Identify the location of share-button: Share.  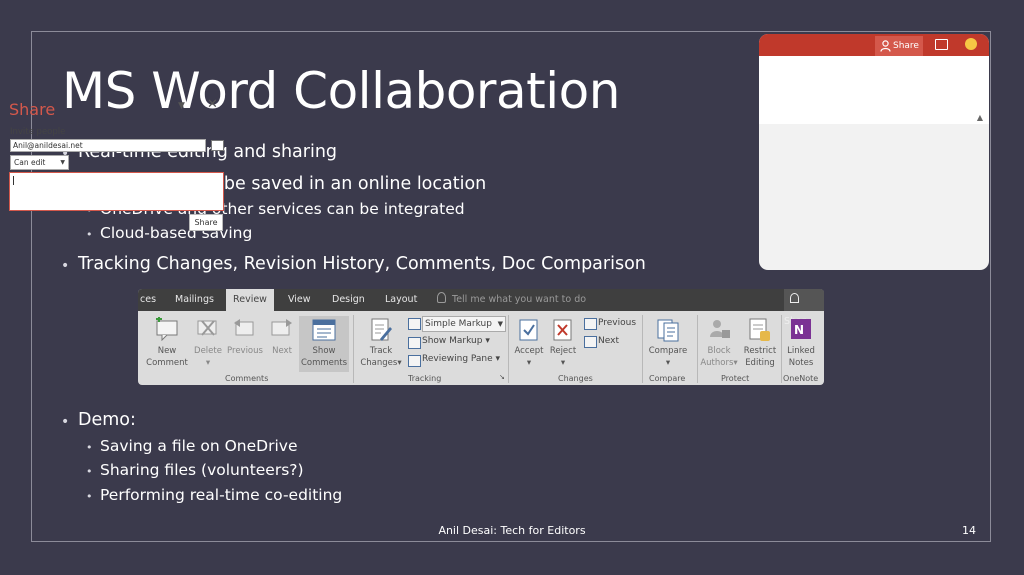
(206, 222).